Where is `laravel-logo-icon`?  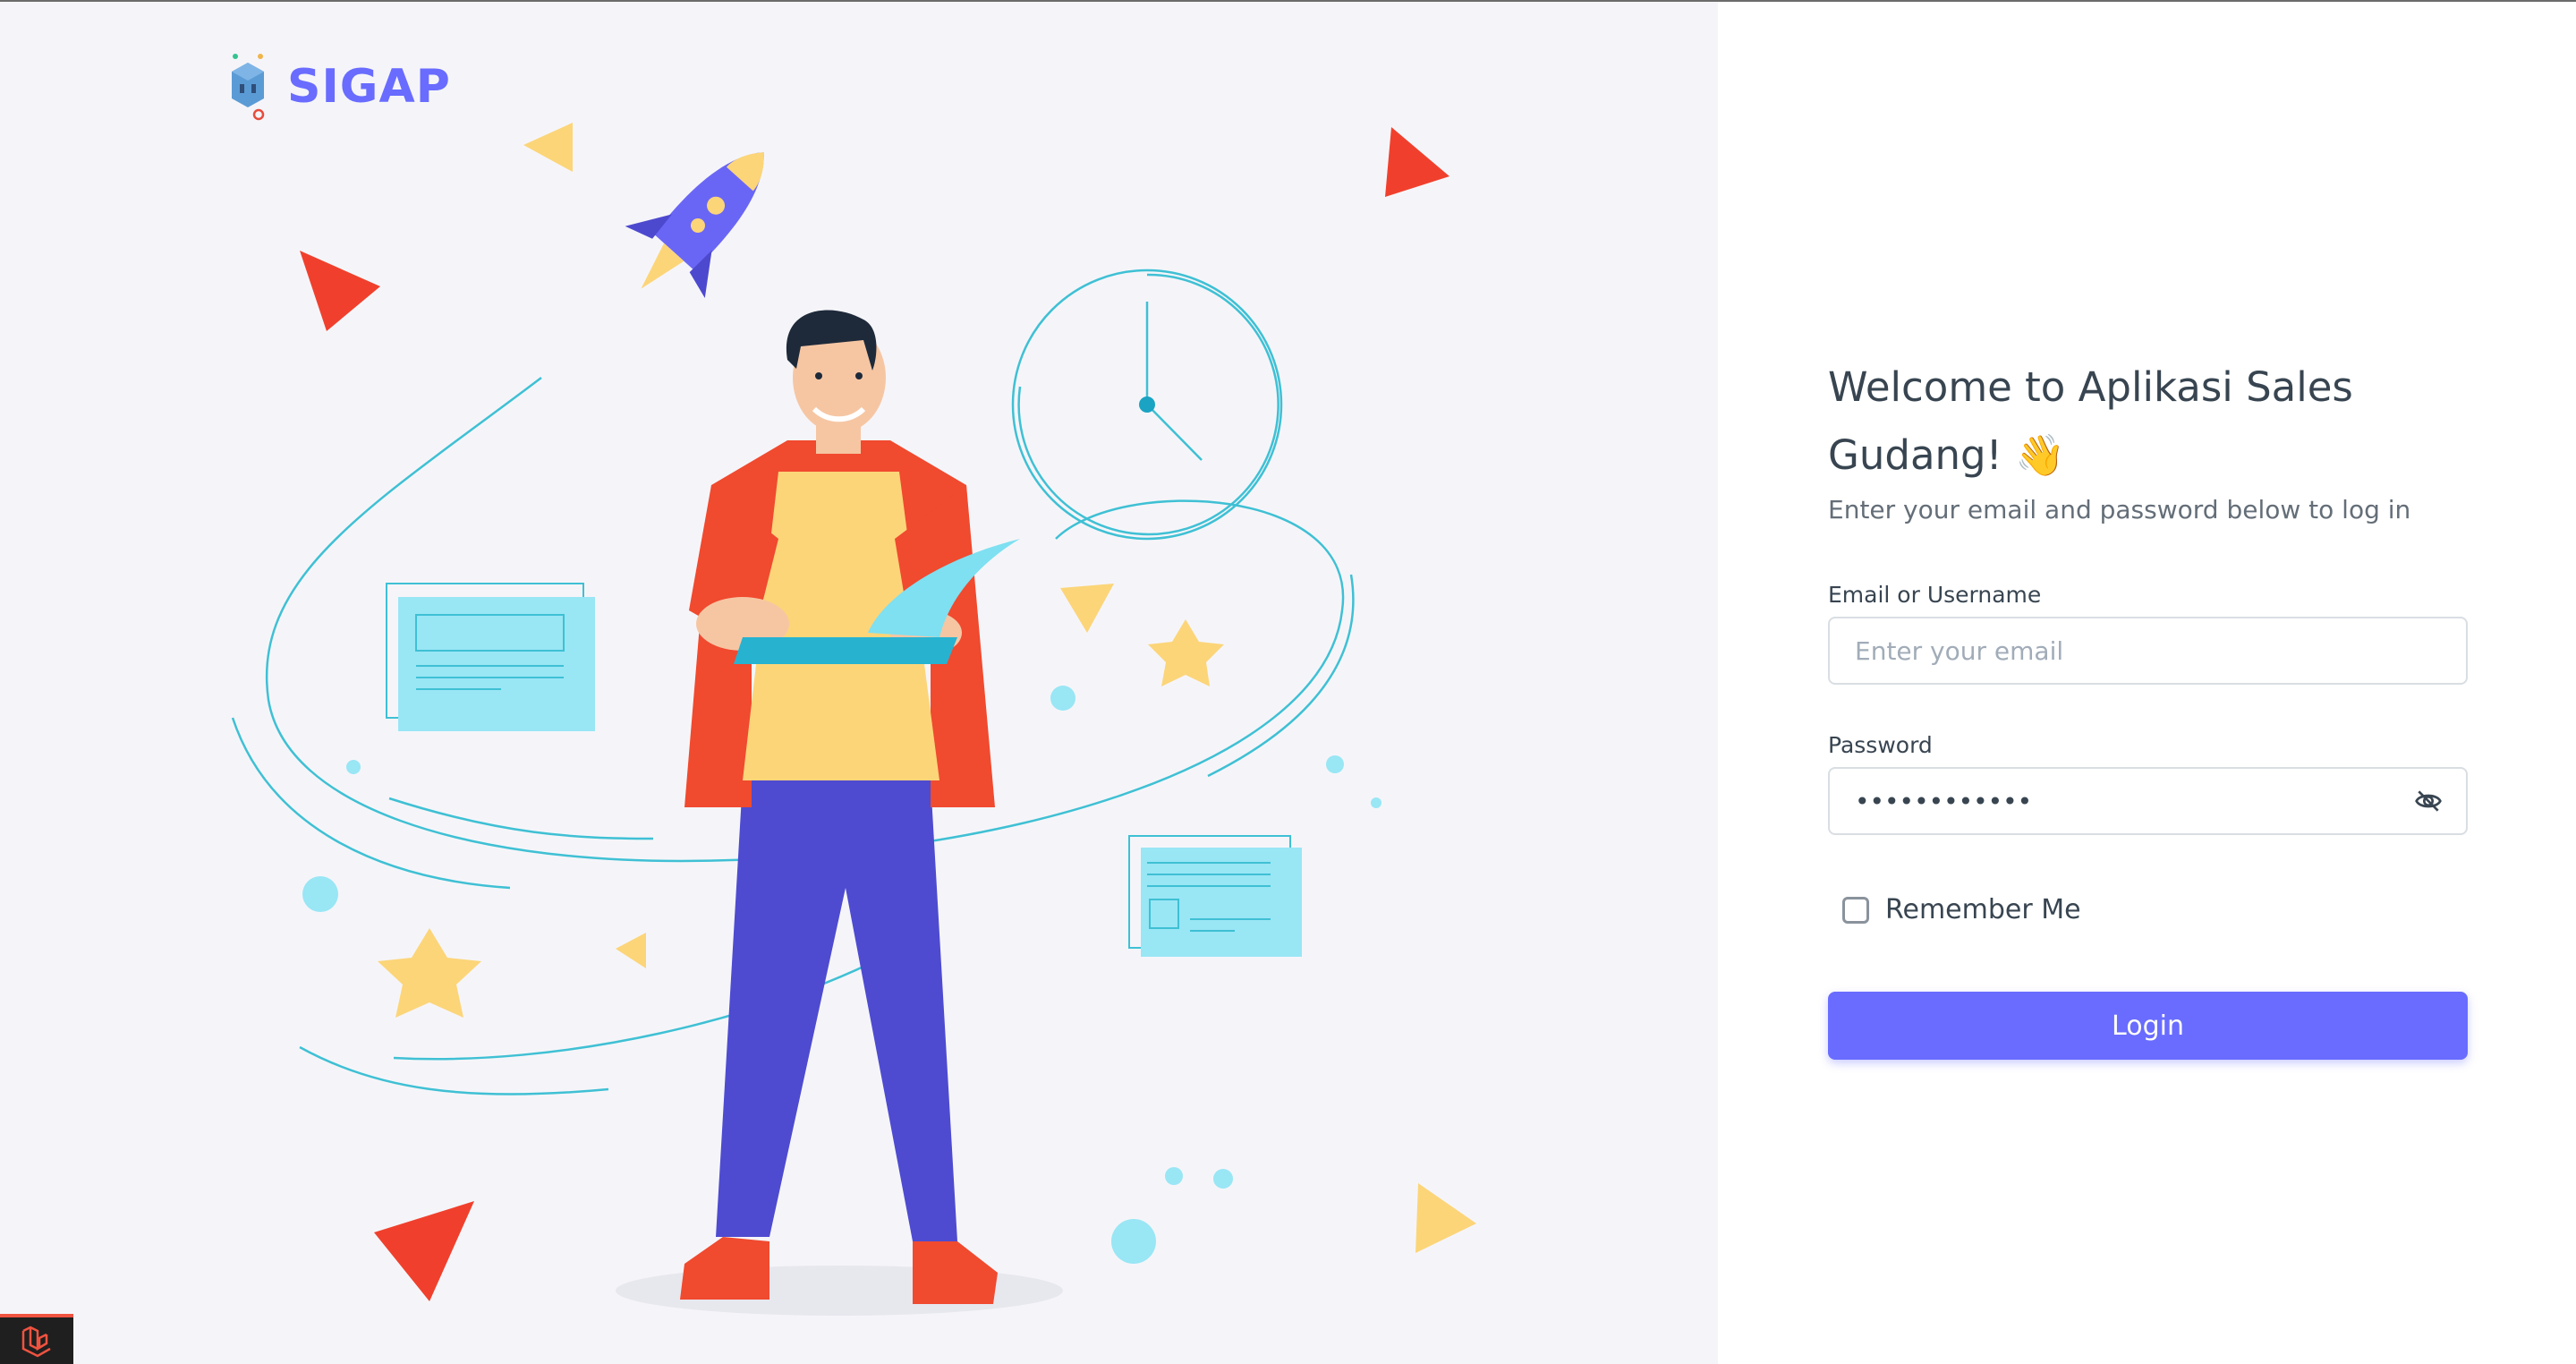
laravel-logo-icon is located at coordinates (36, 1342).